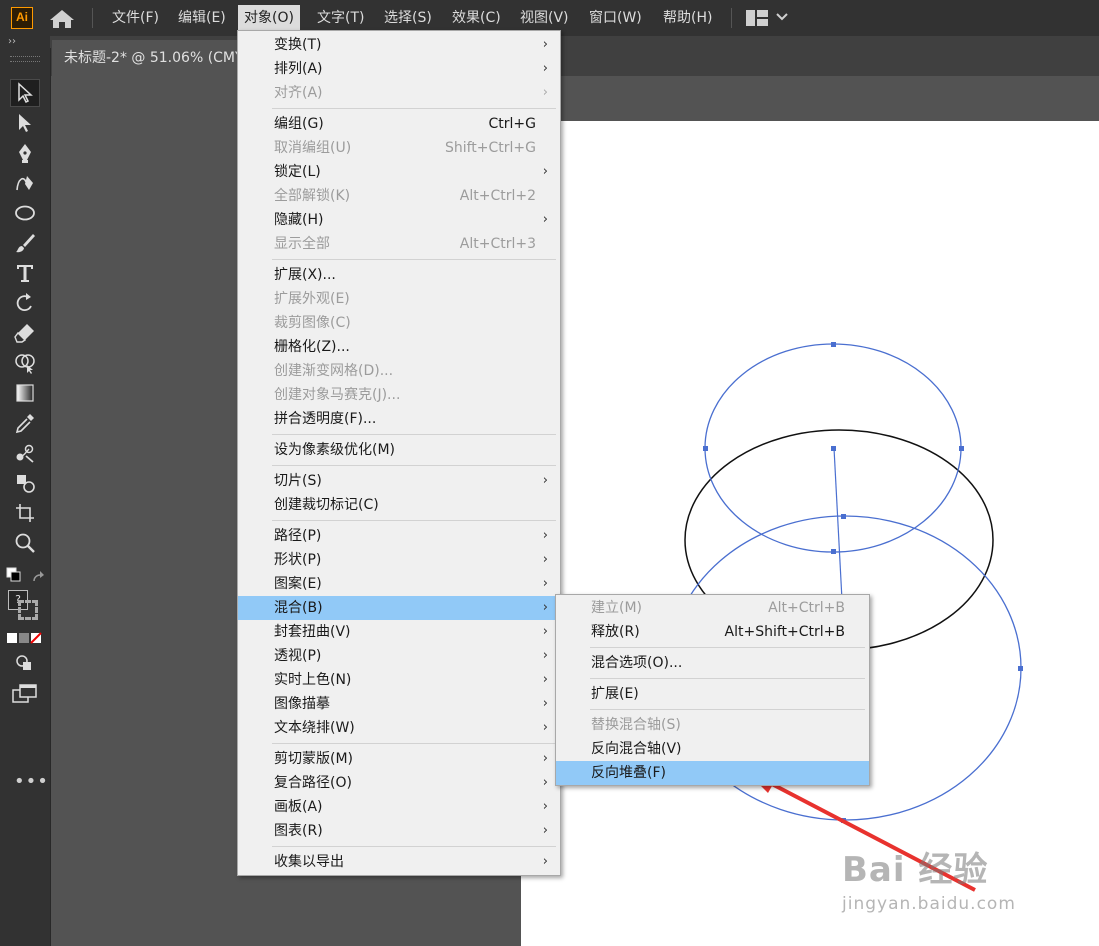 The image size is (1099, 946). I want to click on direct-selection-arrow-icon, so click(25, 123).